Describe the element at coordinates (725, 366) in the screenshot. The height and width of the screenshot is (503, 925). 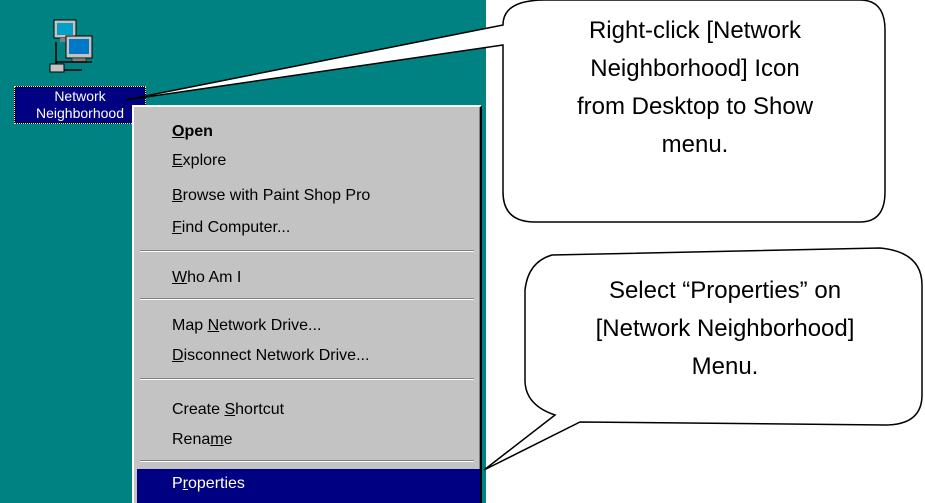
I see `callout-bottom-line3: Menu.` at that location.